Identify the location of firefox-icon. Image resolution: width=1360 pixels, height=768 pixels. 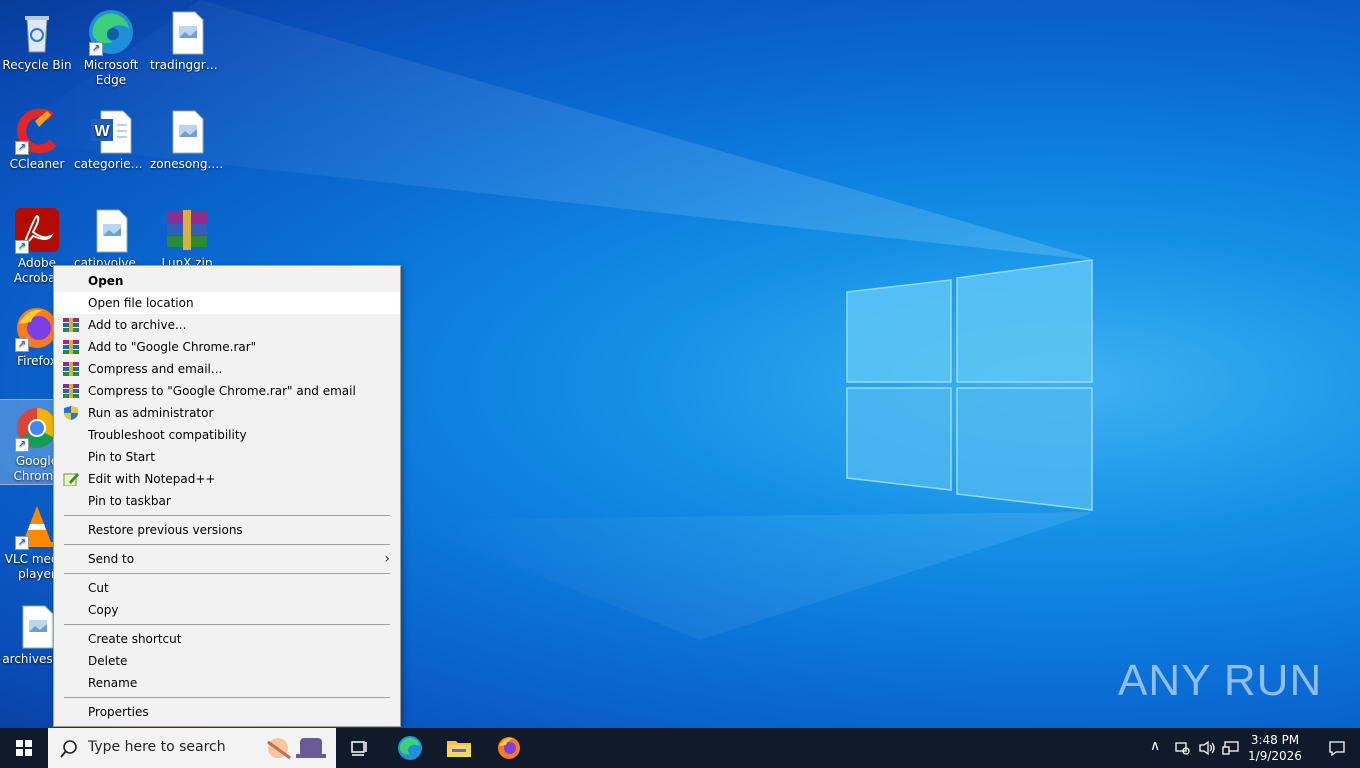
(509, 748).